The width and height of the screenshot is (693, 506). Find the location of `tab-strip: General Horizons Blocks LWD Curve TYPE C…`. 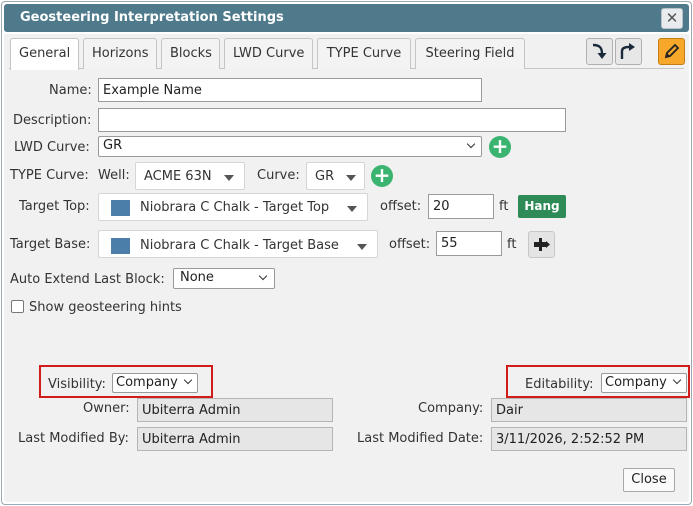

tab-strip: General Horizons Blocks LWD Curve TYPE C… is located at coordinates (346, 52).